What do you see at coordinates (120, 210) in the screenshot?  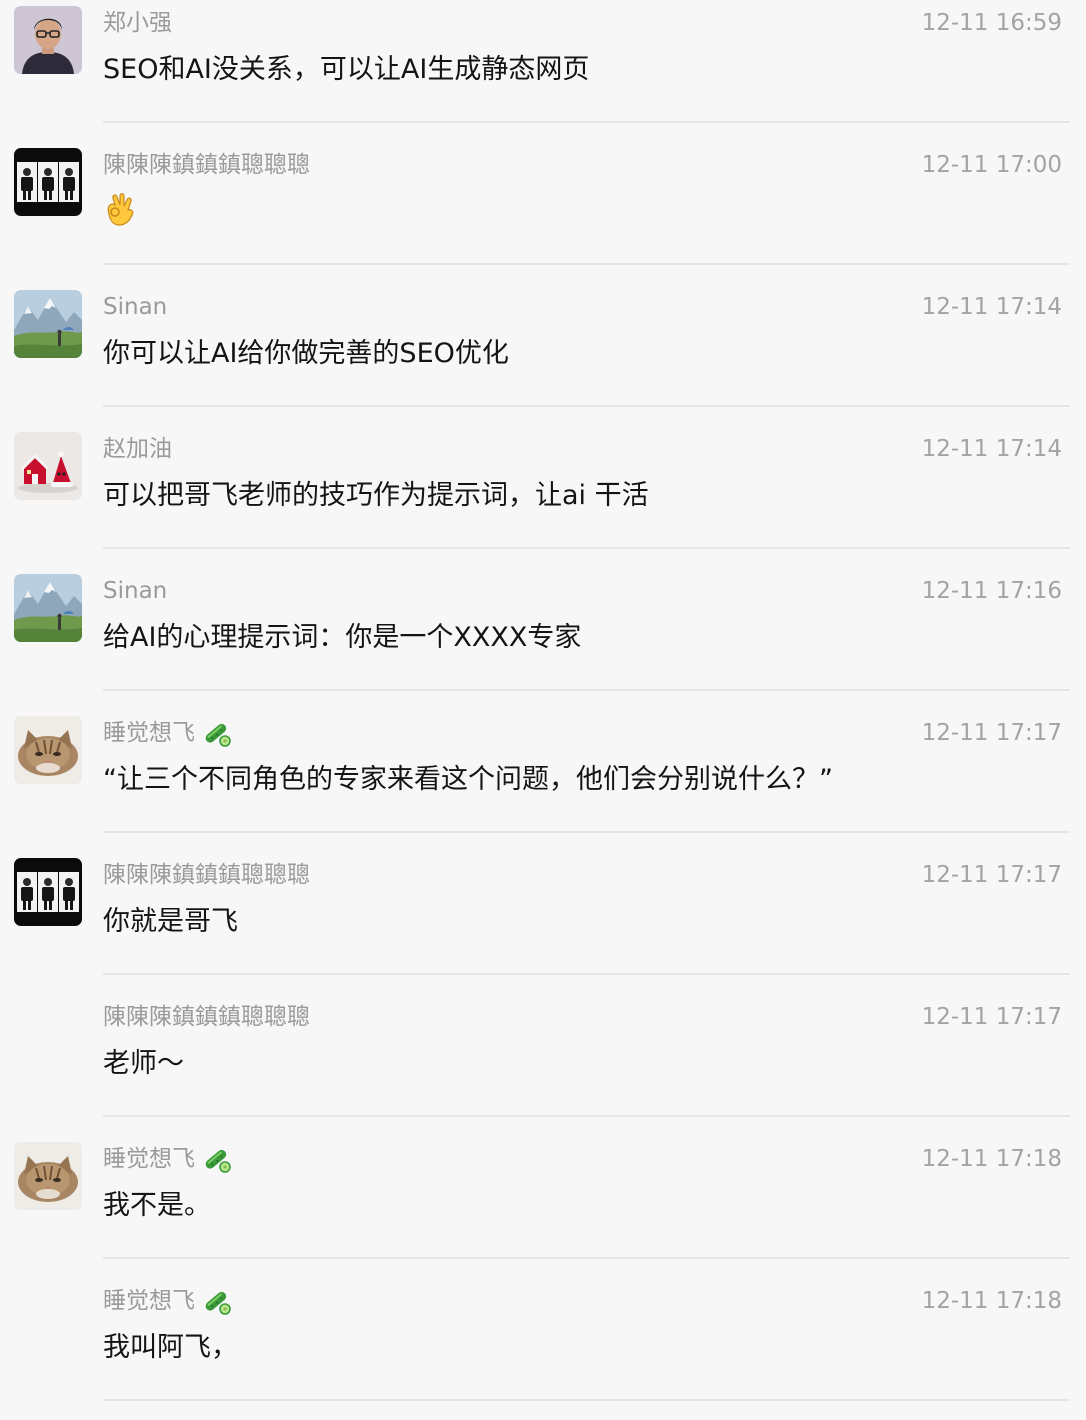 I see `ok-hand-icon` at bounding box center [120, 210].